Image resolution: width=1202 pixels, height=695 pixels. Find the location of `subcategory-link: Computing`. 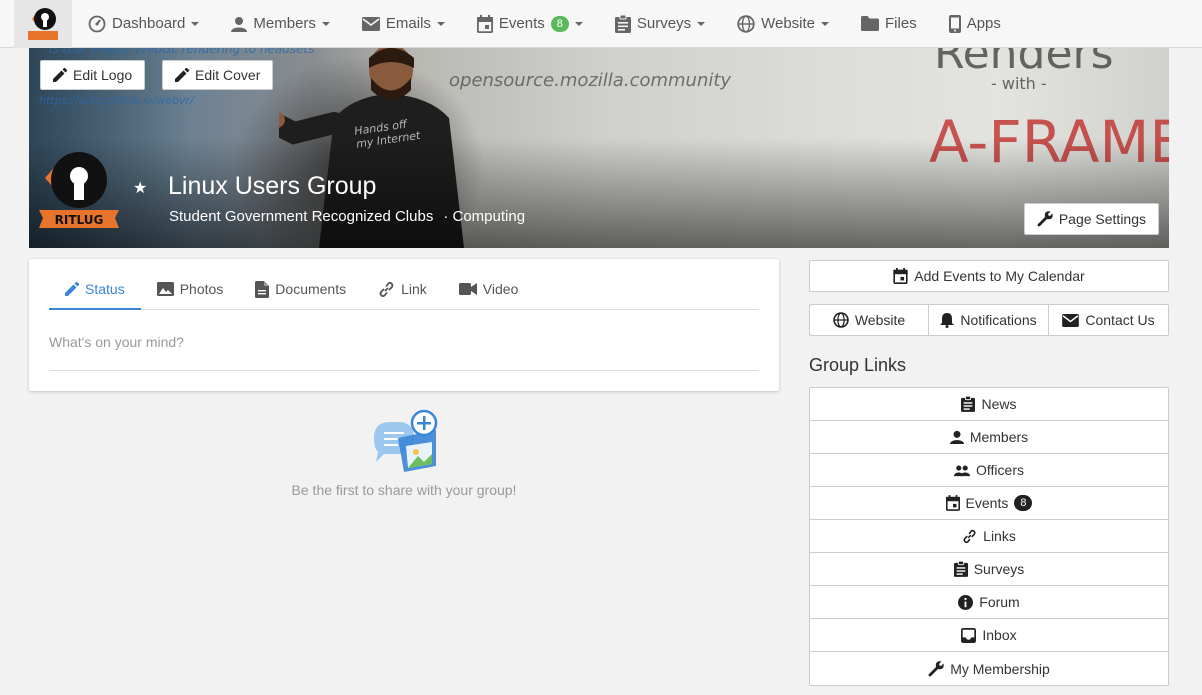

subcategory-link: Computing is located at coordinates (489, 216).